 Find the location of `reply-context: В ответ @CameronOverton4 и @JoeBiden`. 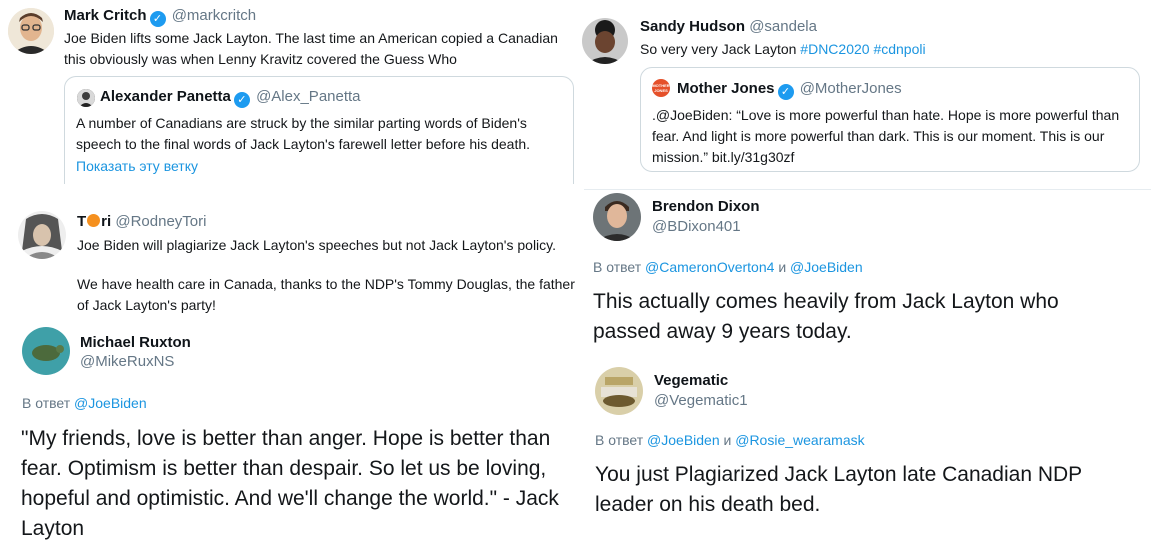

reply-context: В ответ @CameronOverton4 и @JoeBiden is located at coordinates (728, 267).